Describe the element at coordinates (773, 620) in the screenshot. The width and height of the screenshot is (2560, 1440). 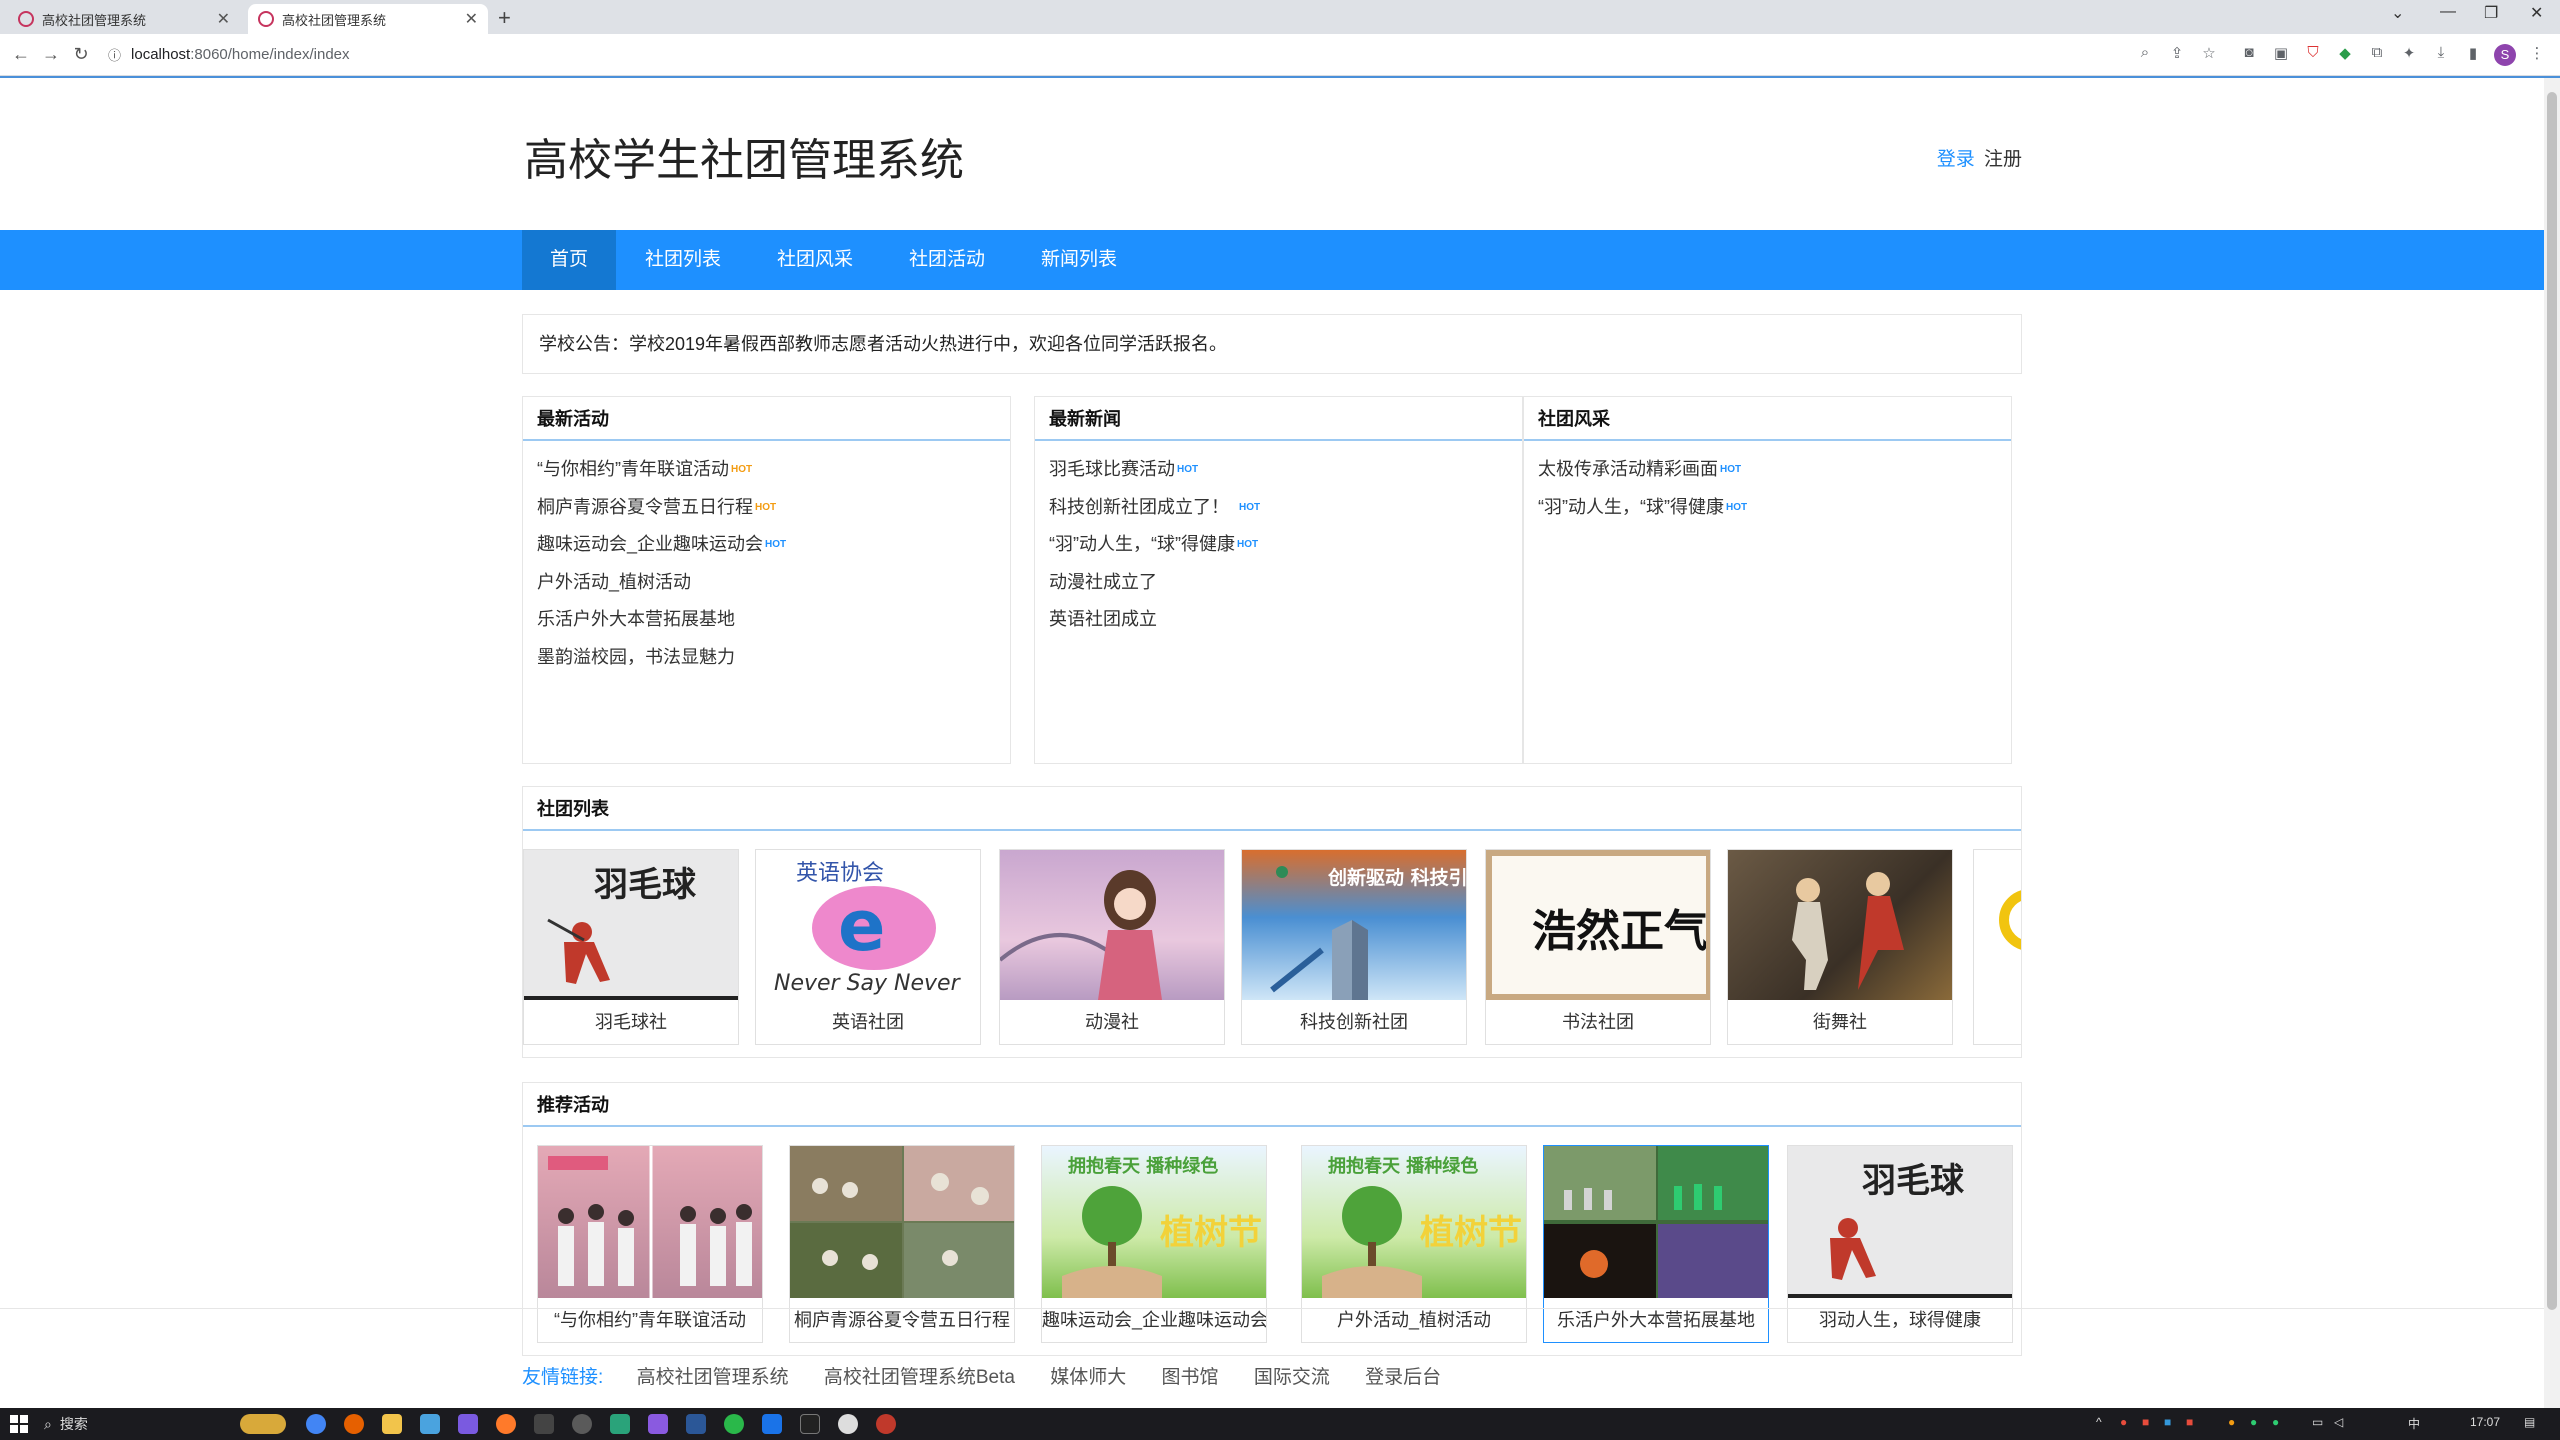
I see `list-item: 乐活户外大本营拓展基地` at that location.